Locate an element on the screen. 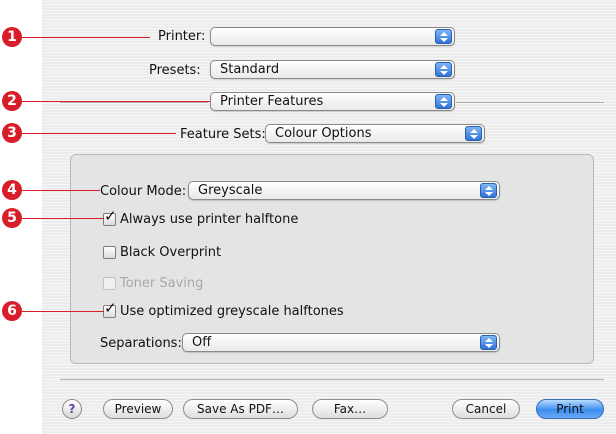 Image resolution: width=616 pixels, height=434 pixels. colour-mode-popup-value: Greyscale is located at coordinates (230, 190).